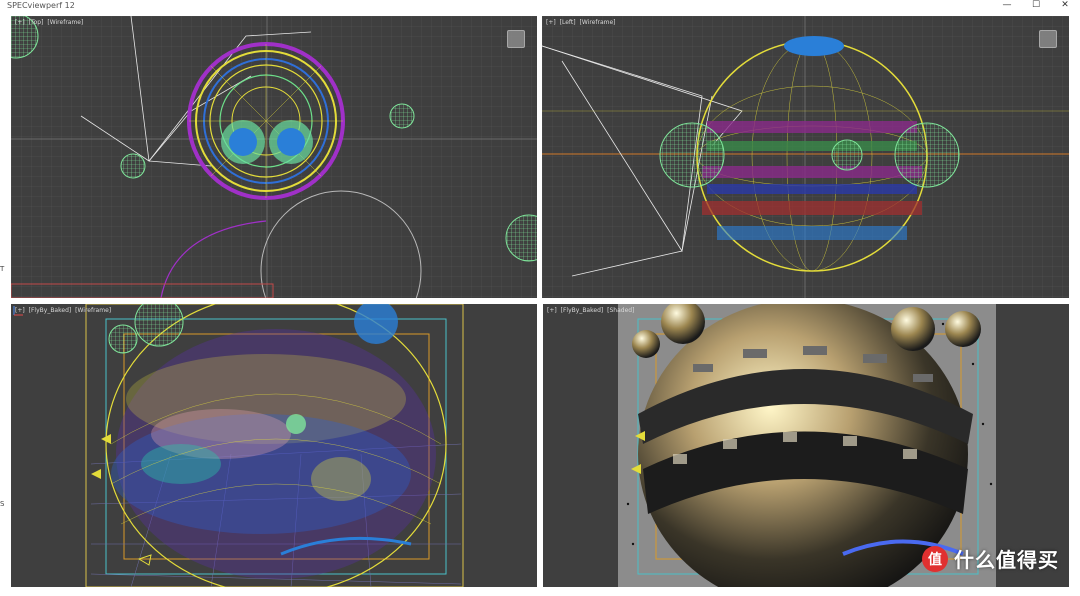 Image resolution: width=1080 pixels, height=596 pixels. Describe the element at coordinates (1007, 5) in the screenshot. I see `minimize-icon: —` at that location.